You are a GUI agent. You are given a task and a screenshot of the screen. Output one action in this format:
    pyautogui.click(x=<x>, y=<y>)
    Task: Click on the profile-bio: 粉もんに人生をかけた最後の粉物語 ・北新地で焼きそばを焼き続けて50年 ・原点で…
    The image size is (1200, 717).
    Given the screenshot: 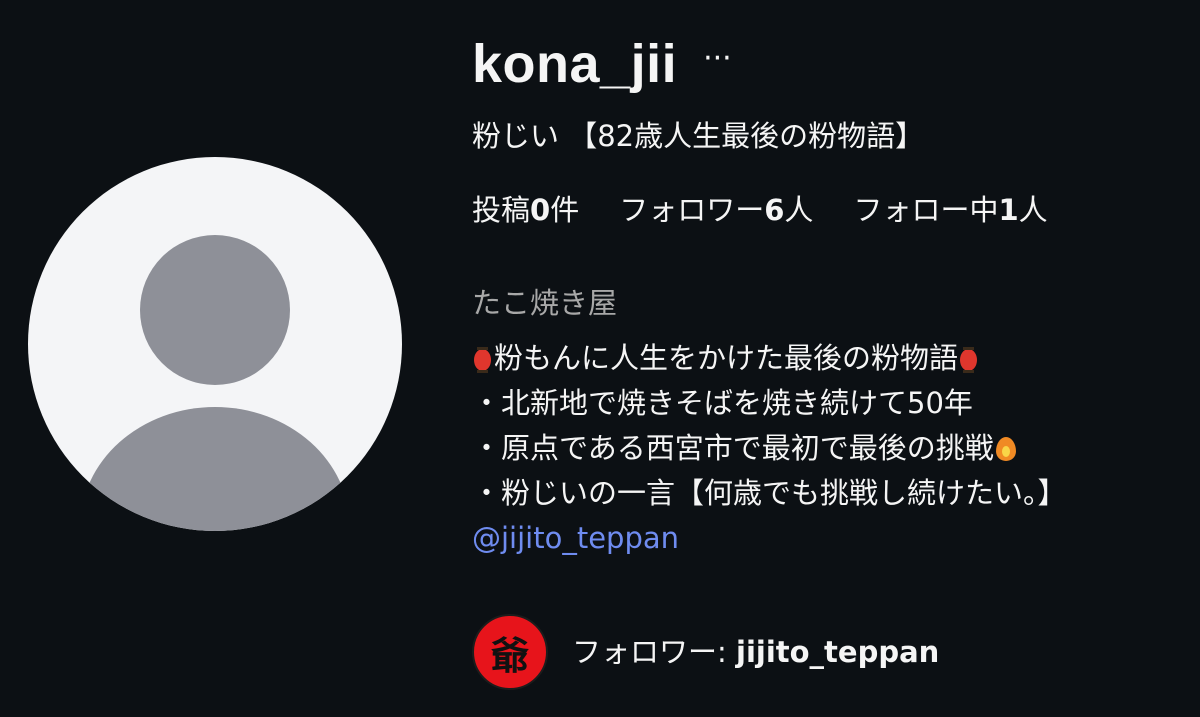 What is the action you would take?
    pyautogui.click(x=769, y=426)
    